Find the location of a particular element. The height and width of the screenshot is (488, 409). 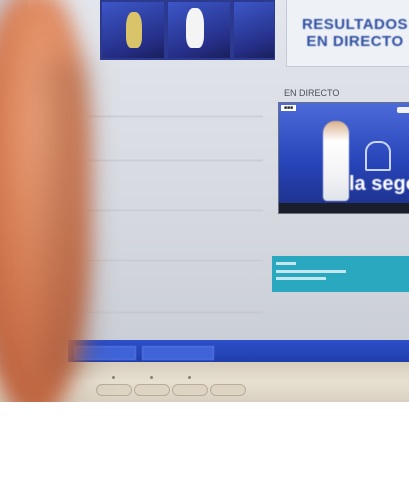

top-photo-banner is located at coordinates (187, 30).